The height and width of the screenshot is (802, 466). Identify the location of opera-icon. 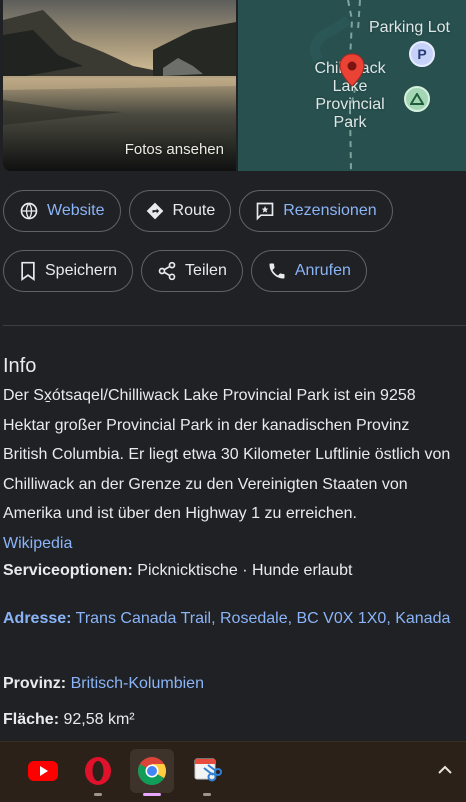
(98, 771).